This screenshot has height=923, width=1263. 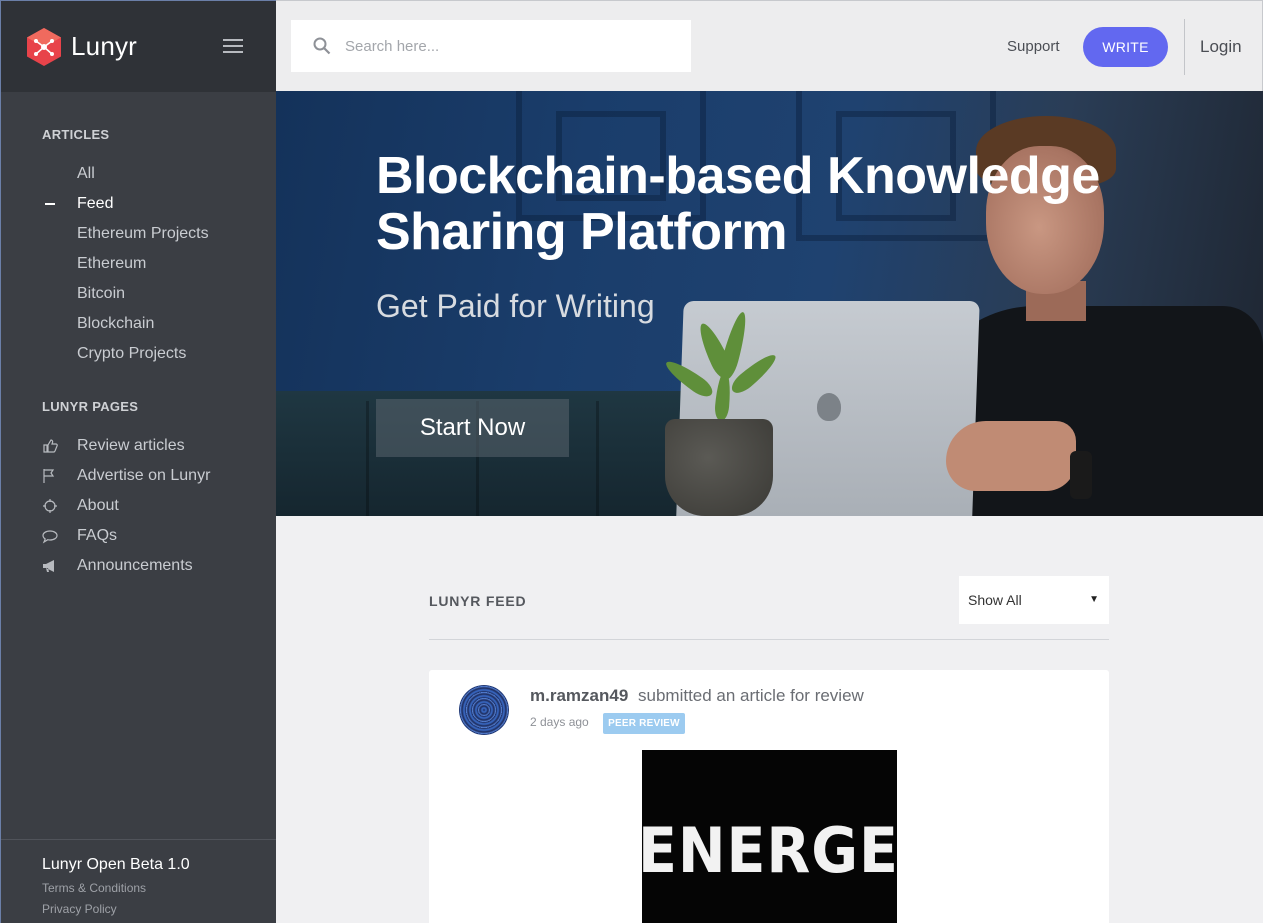 What do you see at coordinates (50, 506) in the screenshot?
I see `crosshair-icon` at bounding box center [50, 506].